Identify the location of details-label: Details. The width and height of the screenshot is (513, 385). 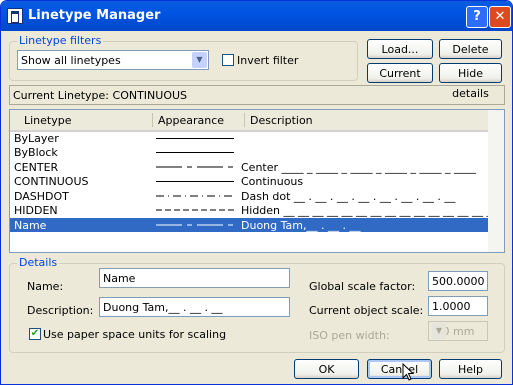
(38, 262).